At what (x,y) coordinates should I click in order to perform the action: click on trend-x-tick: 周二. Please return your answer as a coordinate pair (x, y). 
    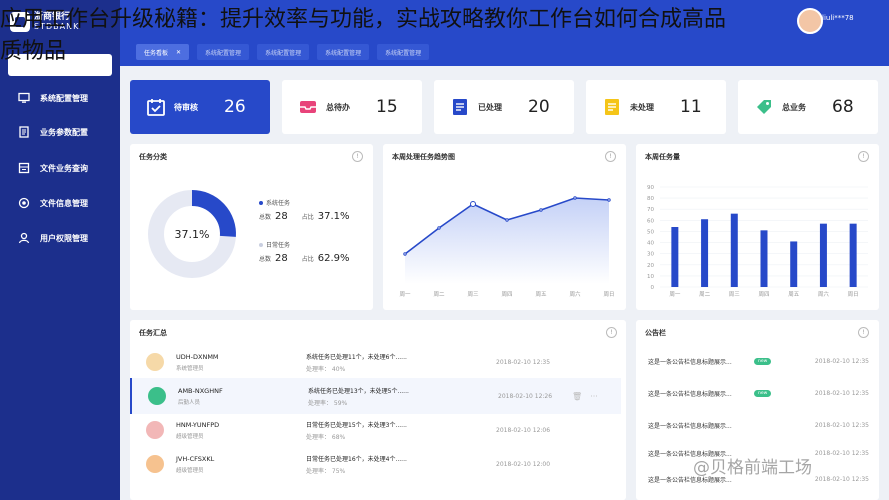
    Looking at the image, I should click on (439, 294).